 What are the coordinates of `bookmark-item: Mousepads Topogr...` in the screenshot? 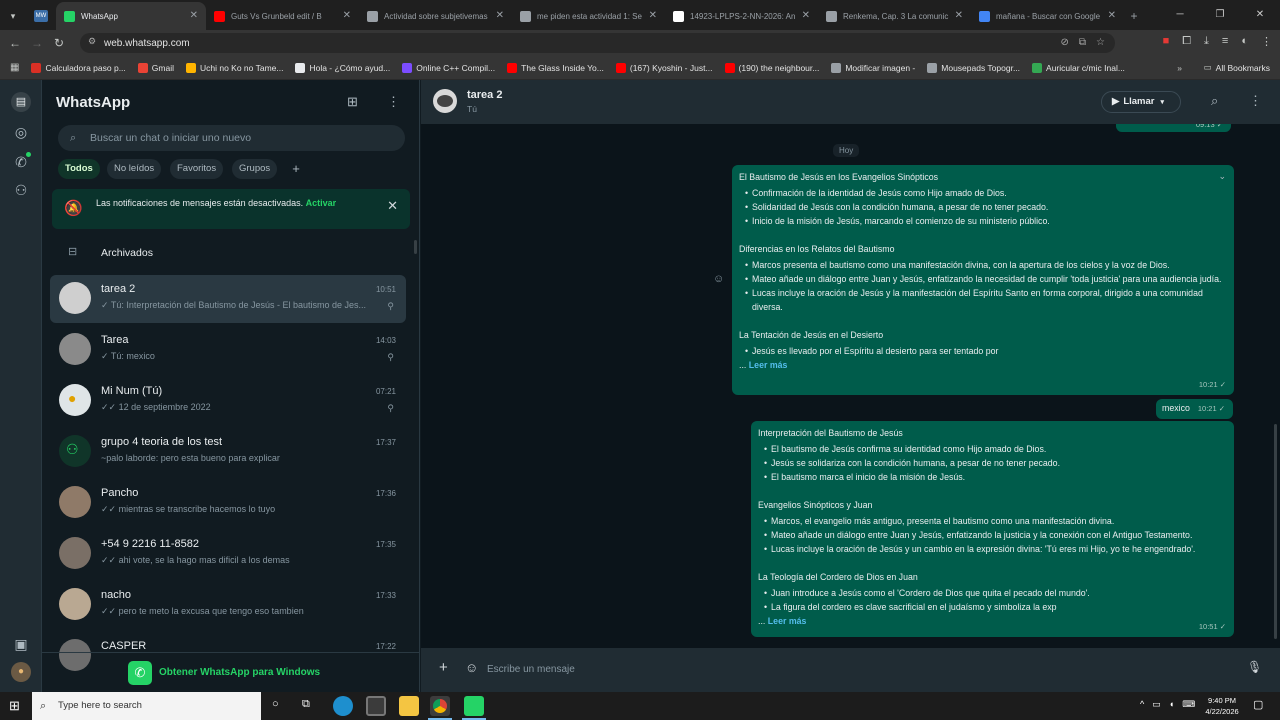 It's located at (973, 67).